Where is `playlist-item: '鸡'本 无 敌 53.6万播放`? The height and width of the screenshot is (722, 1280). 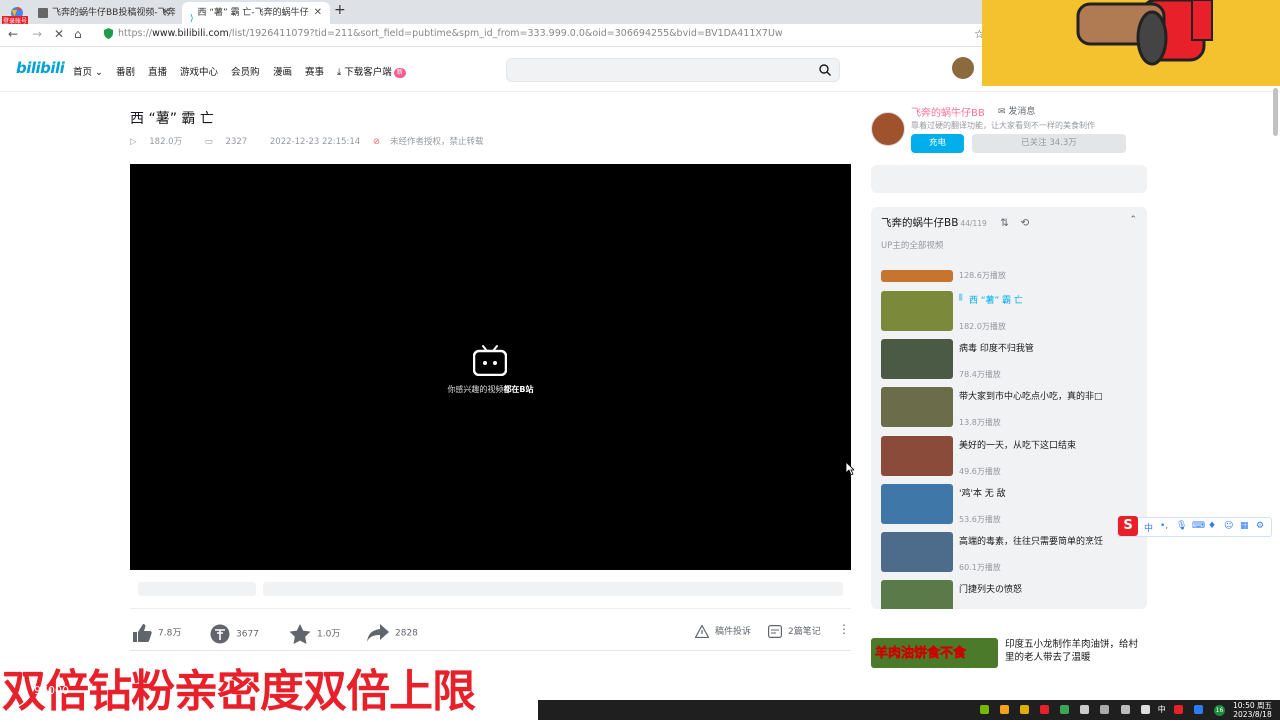 playlist-item: '鸡'本 无 敌 53.6万播放 is located at coordinates (1011, 506).